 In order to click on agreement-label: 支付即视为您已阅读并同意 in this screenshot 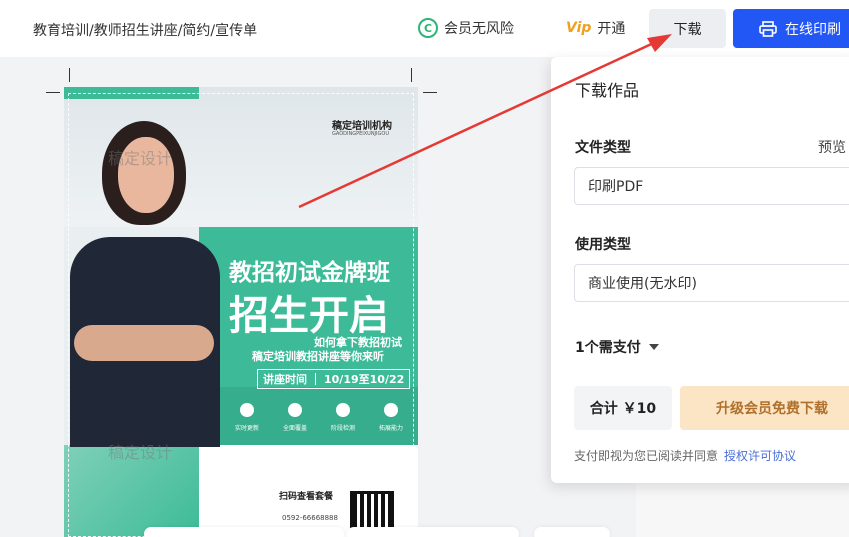, I will do `click(646, 456)`.